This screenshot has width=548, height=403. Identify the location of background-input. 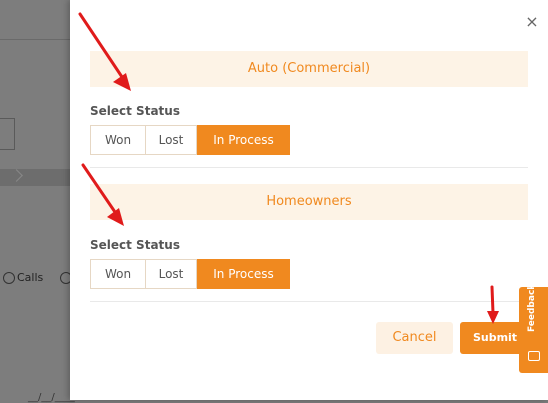
(7, 134).